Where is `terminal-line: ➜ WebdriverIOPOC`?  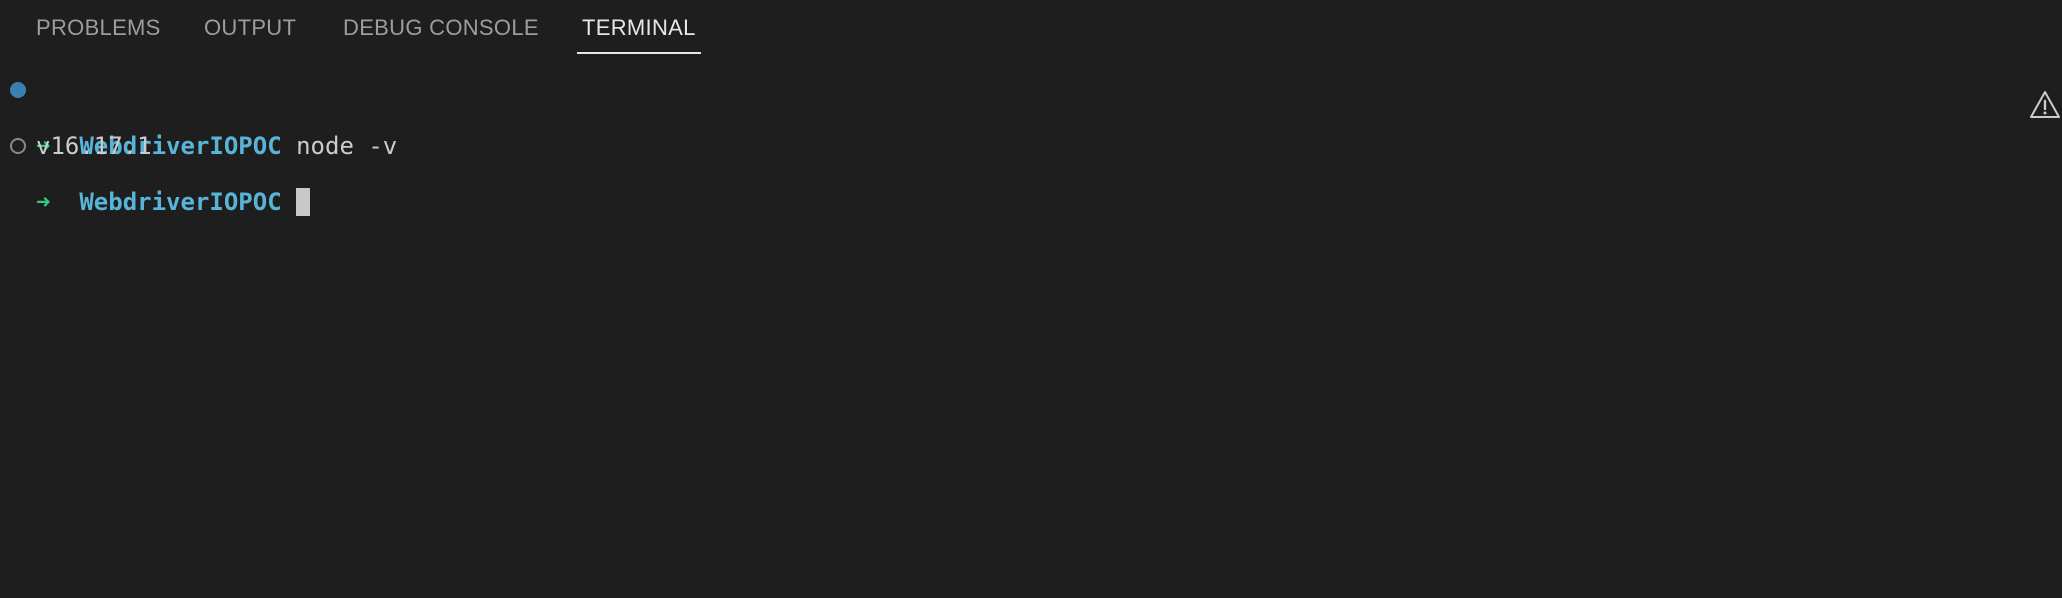
terminal-line: ➜ WebdriverIOPOC is located at coordinates (155, 174).